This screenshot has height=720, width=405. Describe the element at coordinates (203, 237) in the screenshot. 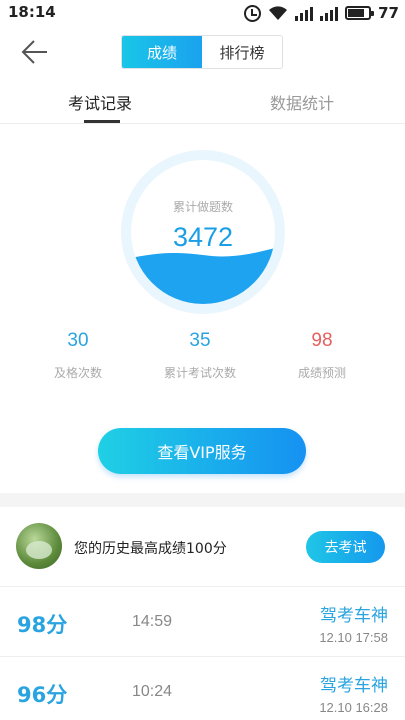

I see `circle-value: 3472` at that location.